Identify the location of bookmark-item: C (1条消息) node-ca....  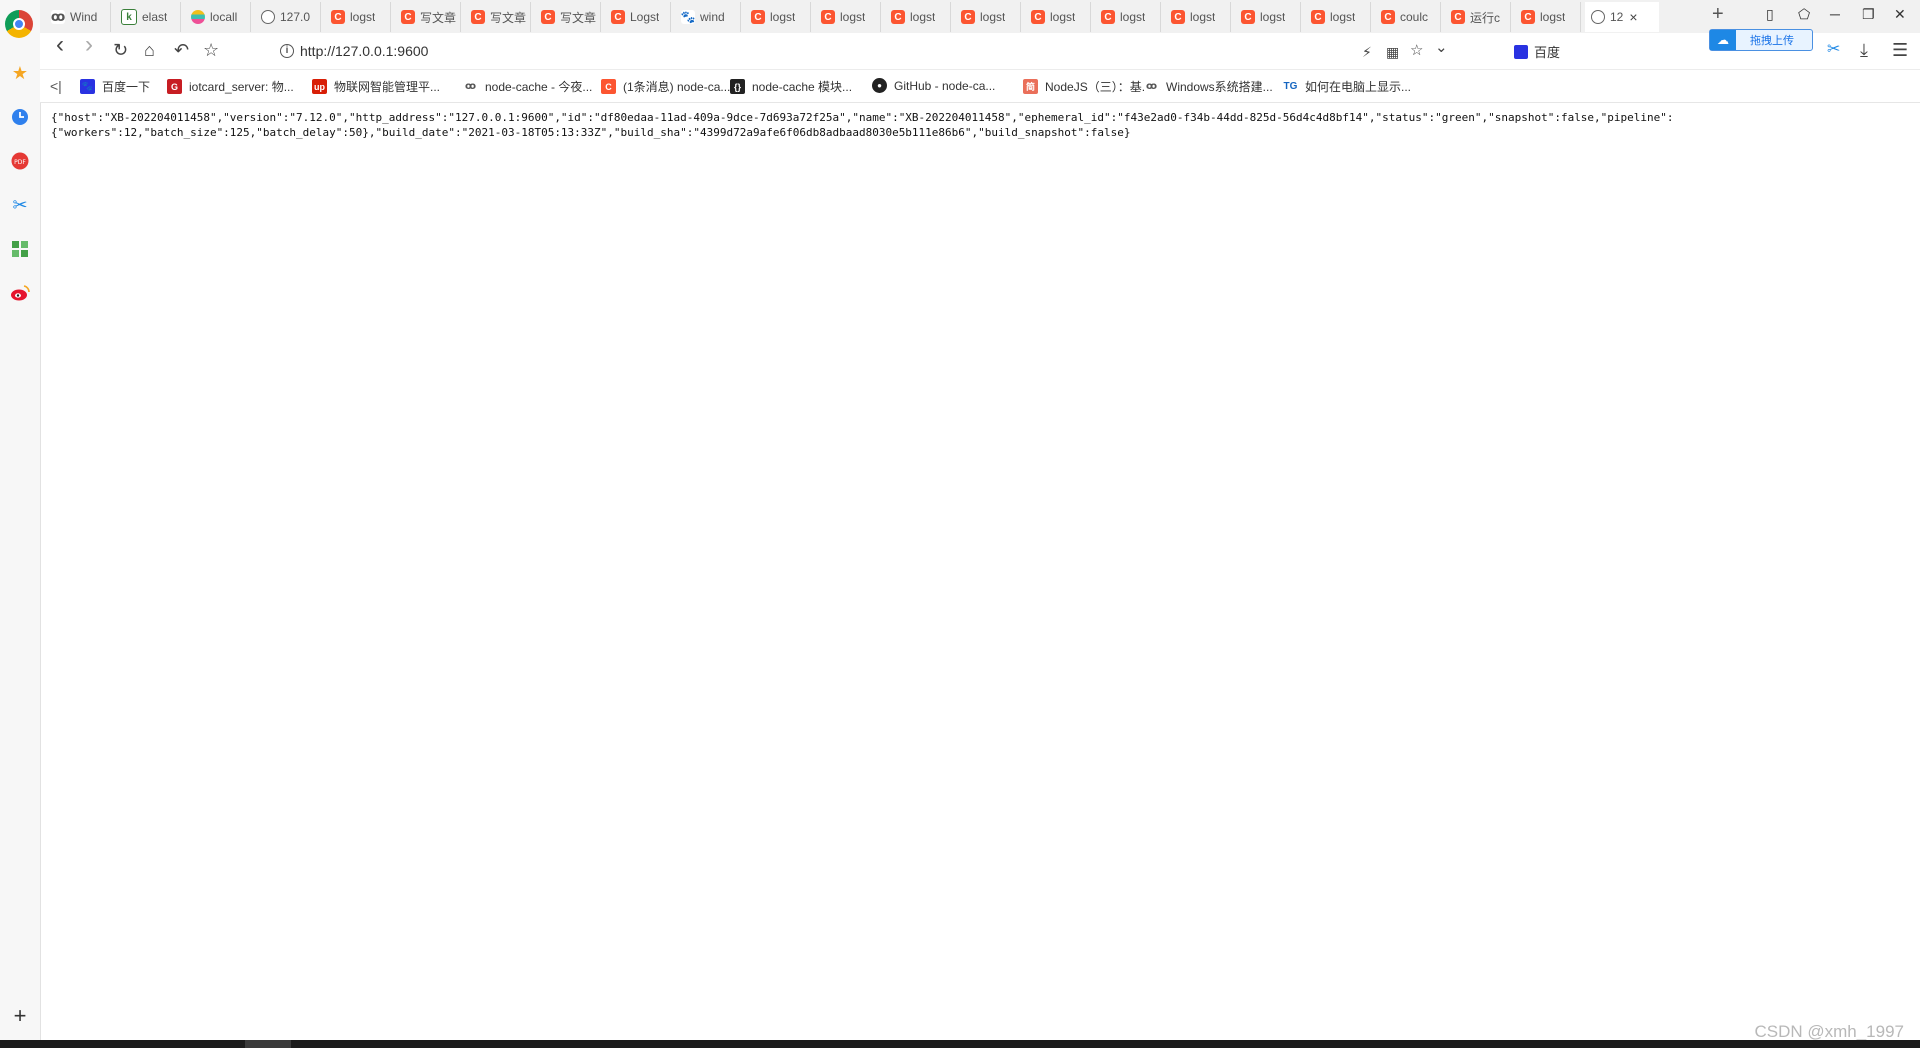
(665, 86).